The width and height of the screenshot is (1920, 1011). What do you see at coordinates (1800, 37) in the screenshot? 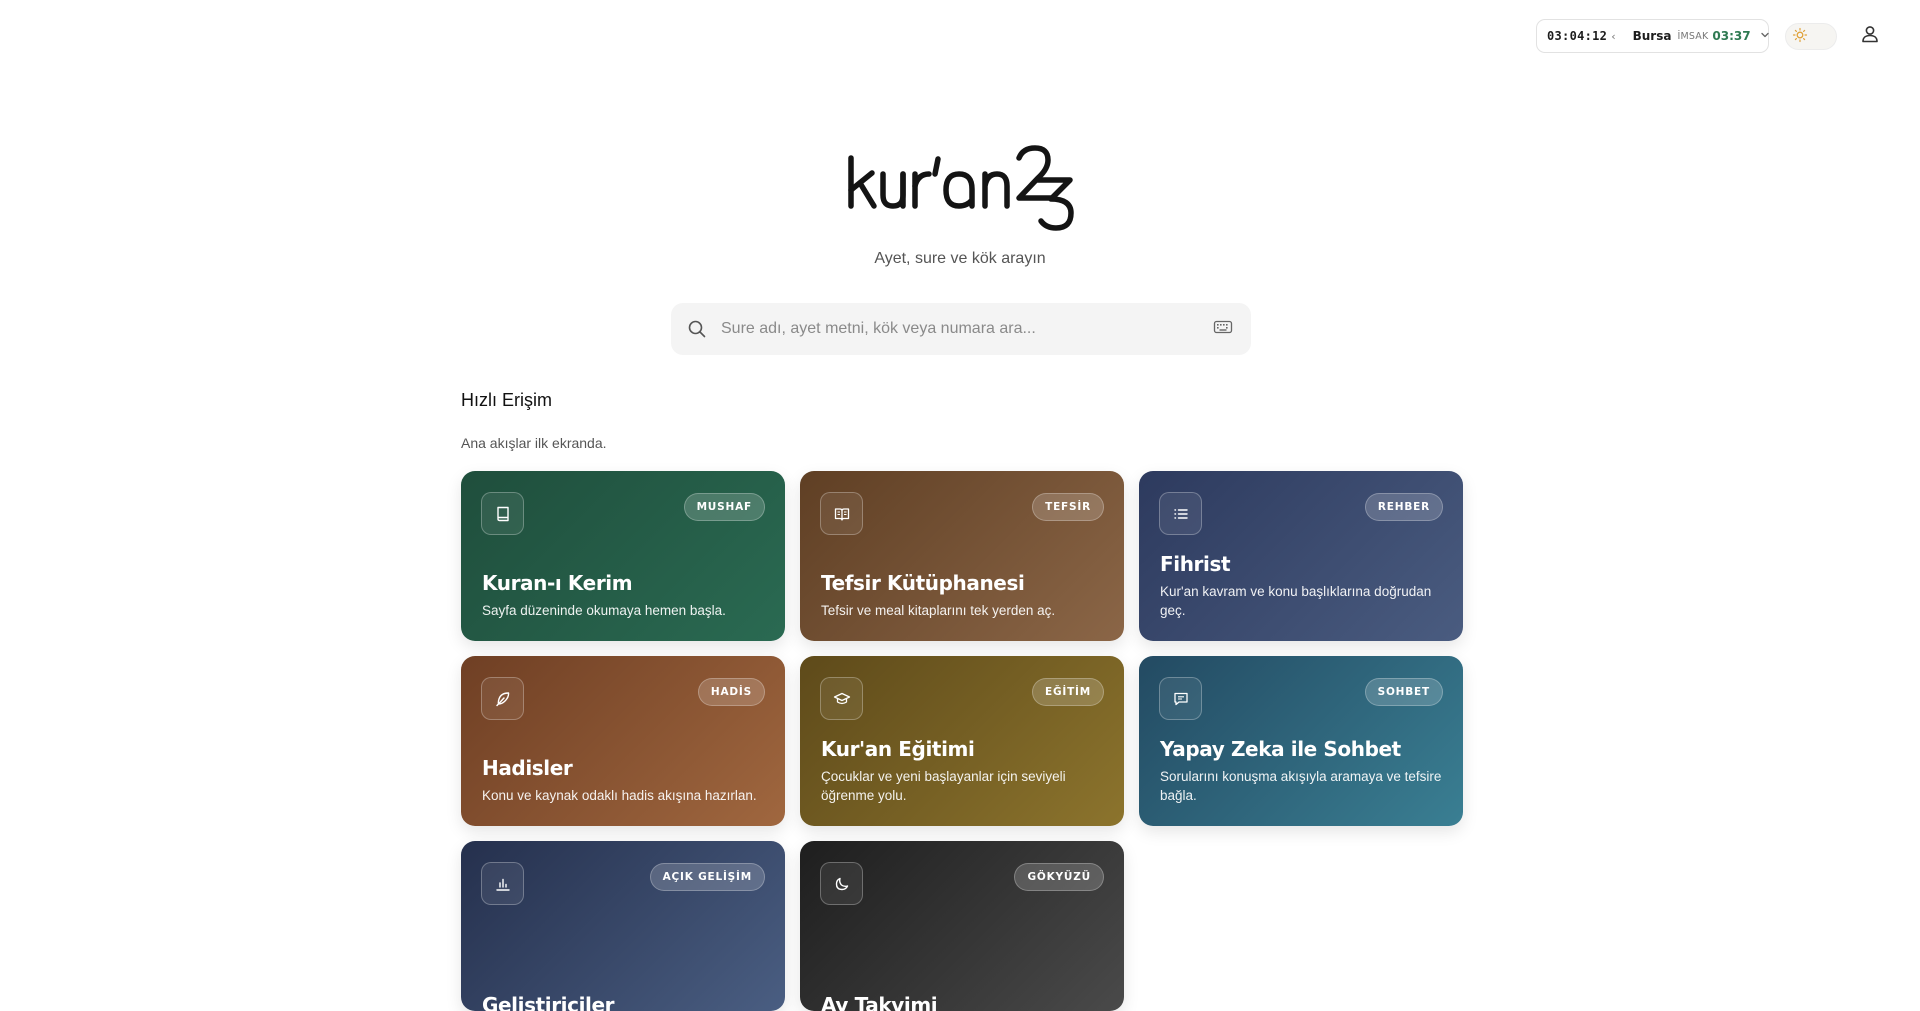
I see `sun-icon` at bounding box center [1800, 37].